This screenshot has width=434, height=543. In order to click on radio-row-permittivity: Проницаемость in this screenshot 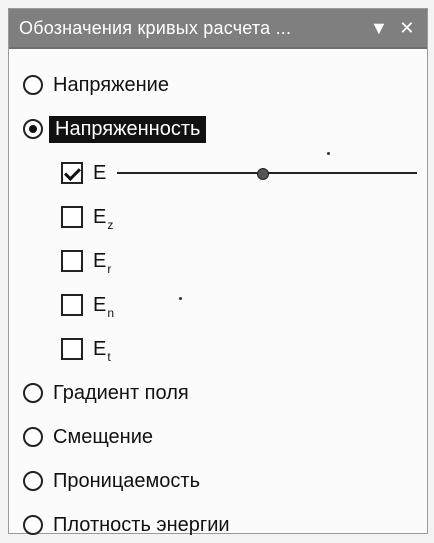, I will do `click(111, 481)`.